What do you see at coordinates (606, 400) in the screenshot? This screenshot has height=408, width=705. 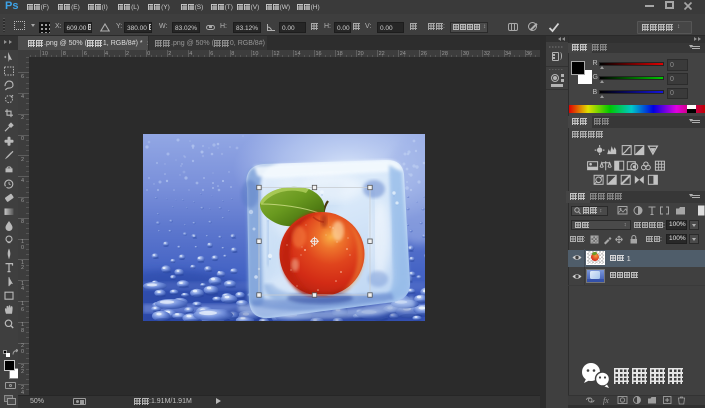 I see `svg-text: fx` at bounding box center [606, 400].